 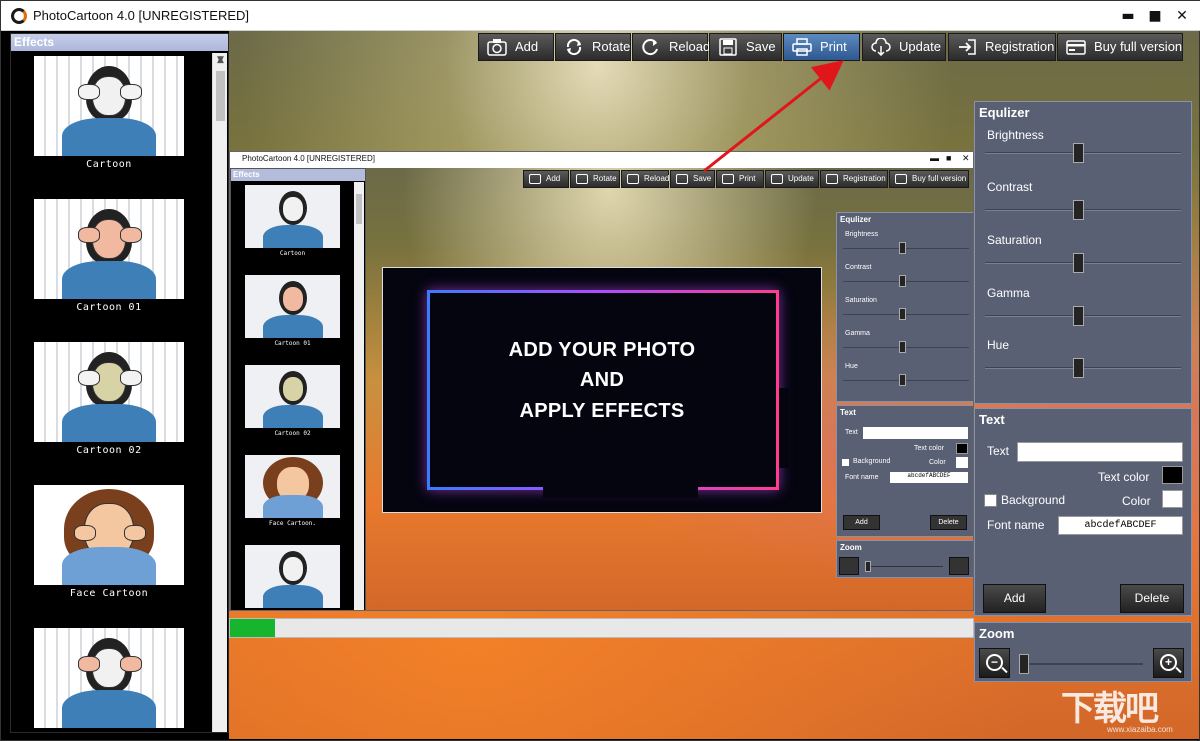 What do you see at coordinates (546, 179) in the screenshot?
I see `inner-add-button: Add` at bounding box center [546, 179].